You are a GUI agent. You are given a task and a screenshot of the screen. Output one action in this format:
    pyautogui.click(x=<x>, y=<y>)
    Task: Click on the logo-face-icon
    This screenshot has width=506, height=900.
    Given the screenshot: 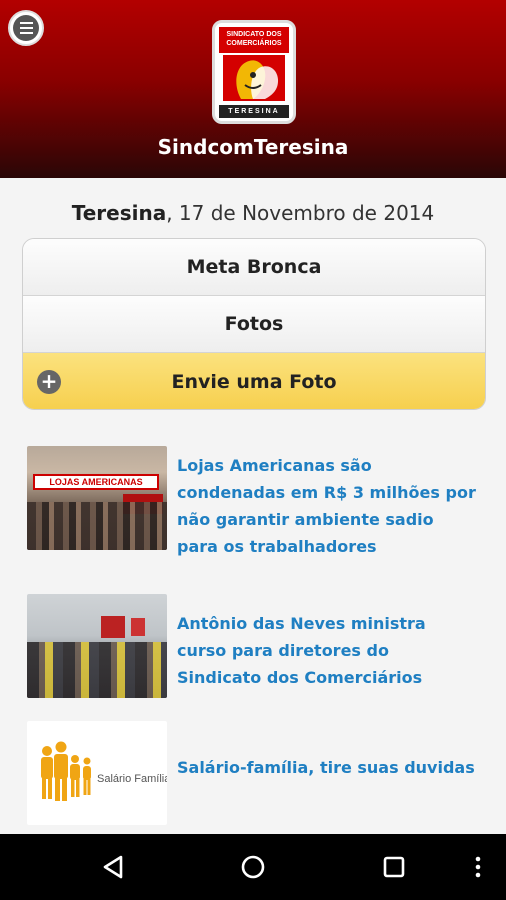 What is the action you would take?
    pyautogui.click(x=254, y=78)
    